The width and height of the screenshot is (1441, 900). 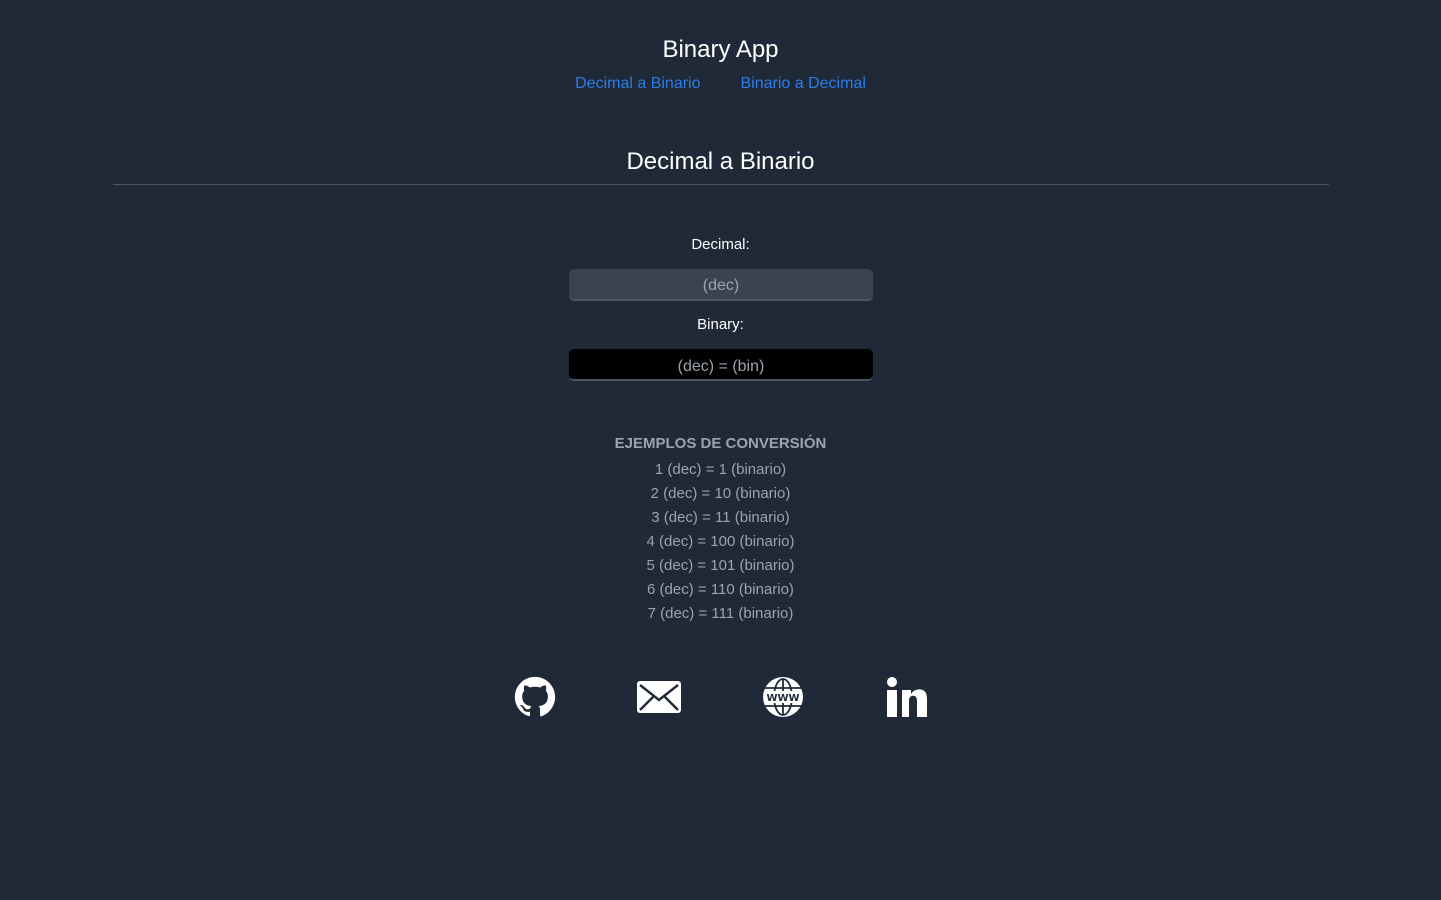 What do you see at coordinates (720, 84) in the screenshot?
I see `main-nav: Decimal a Binario Binario a Decimal` at bounding box center [720, 84].